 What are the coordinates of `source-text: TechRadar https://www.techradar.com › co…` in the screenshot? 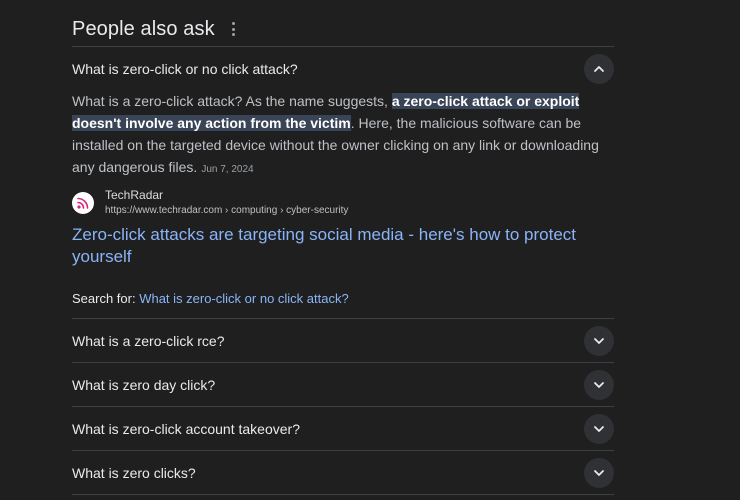 It's located at (226, 203).